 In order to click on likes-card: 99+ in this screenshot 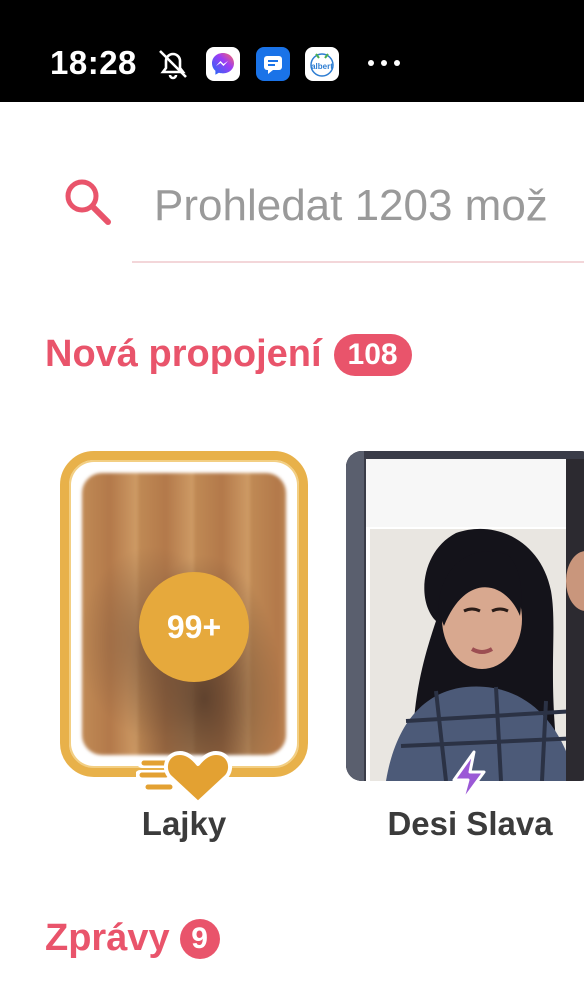, I will do `click(184, 614)`.